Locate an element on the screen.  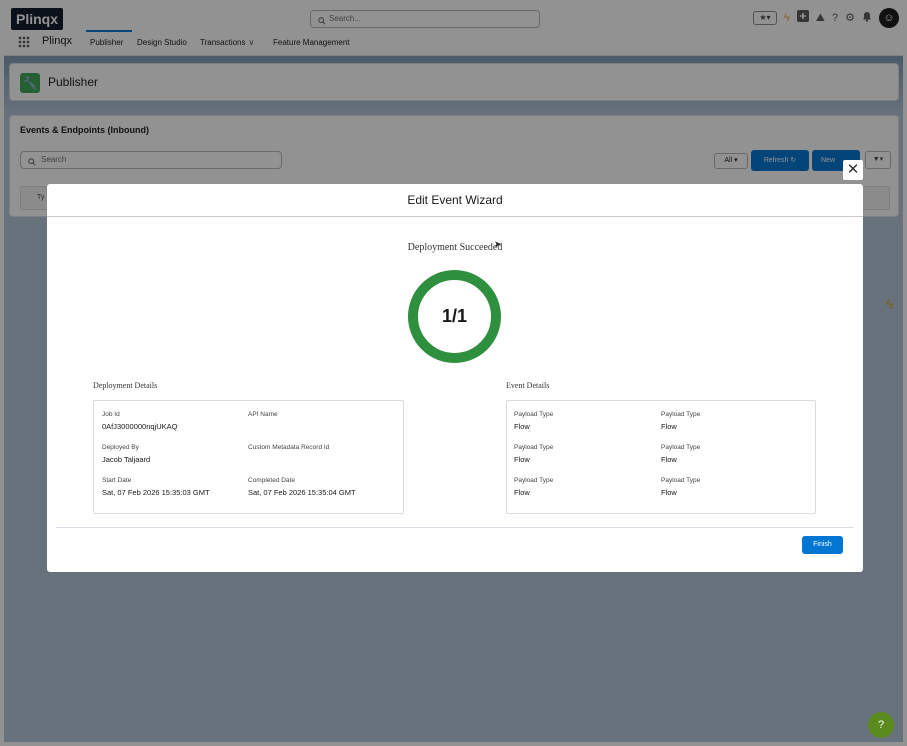
field-deployed-by: Deployed By Jacob Taljaard is located at coordinates (126, 454).